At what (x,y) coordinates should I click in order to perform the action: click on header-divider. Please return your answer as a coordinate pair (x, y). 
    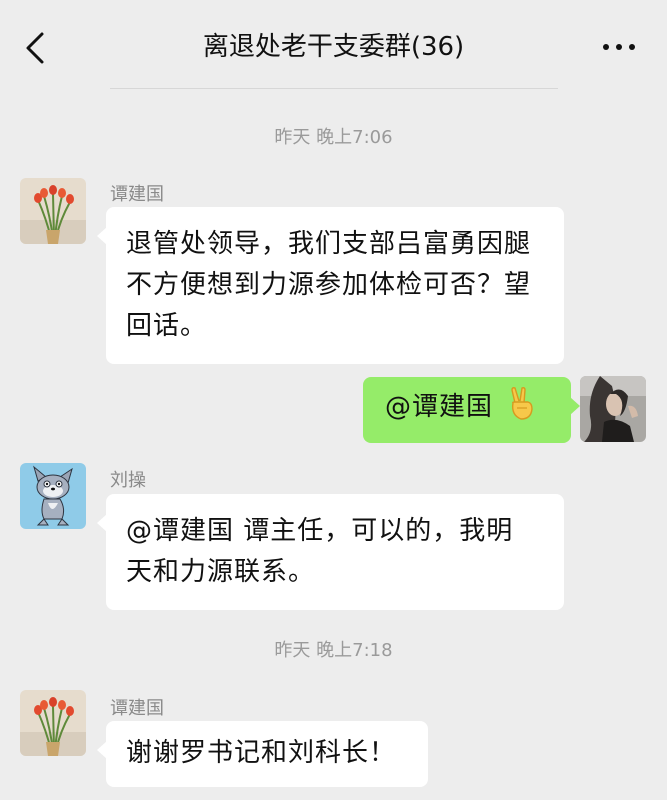
    Looking at the image, I should click on (334, 88).